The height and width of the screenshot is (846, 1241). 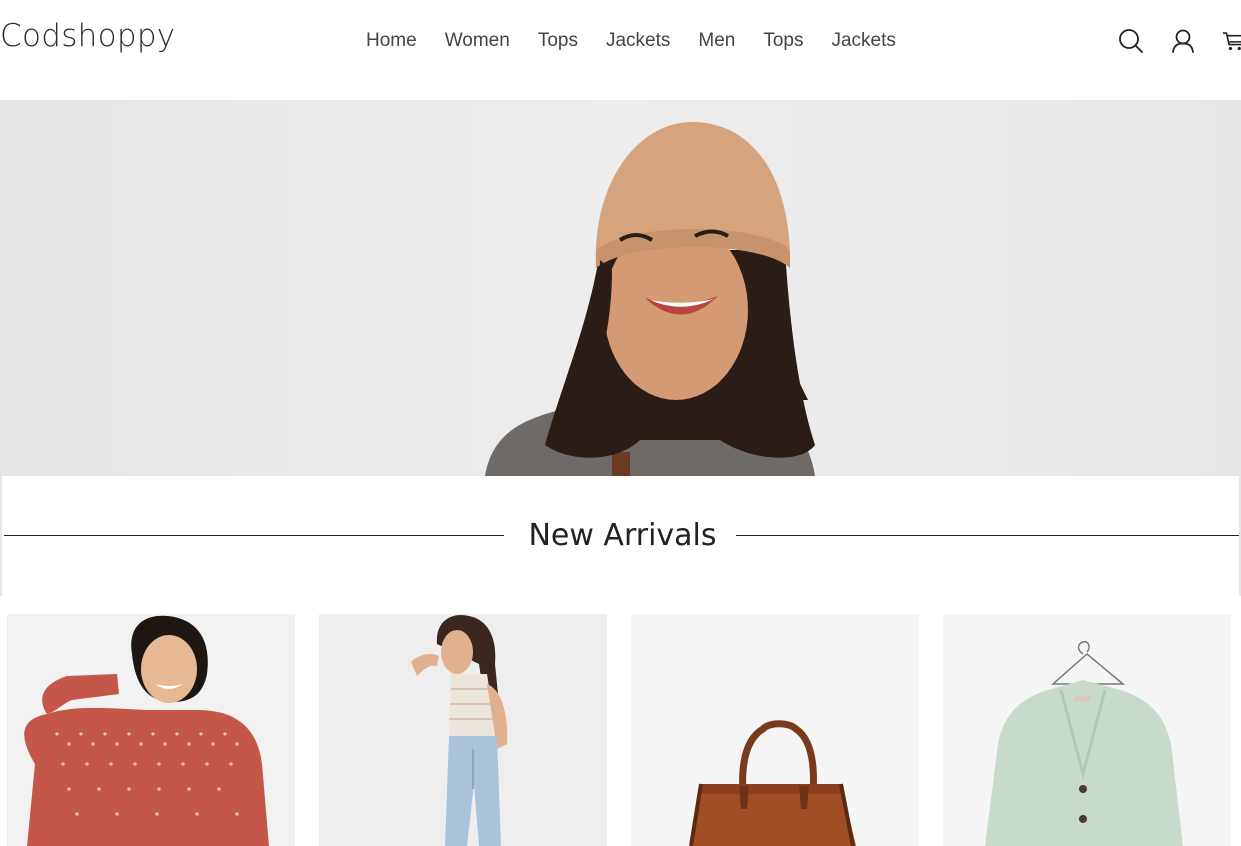 I want to click on search-icon, so click(x=1131, y=41).